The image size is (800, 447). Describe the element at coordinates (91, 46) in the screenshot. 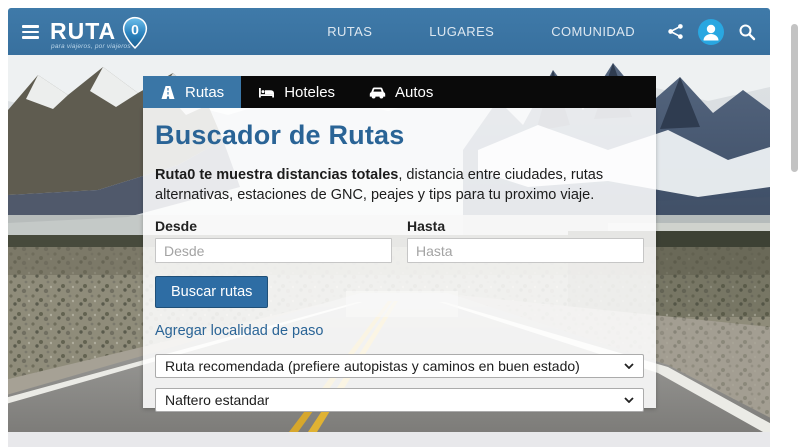

I see `brand-tagline: para viajeros, por viajeros` at that location.